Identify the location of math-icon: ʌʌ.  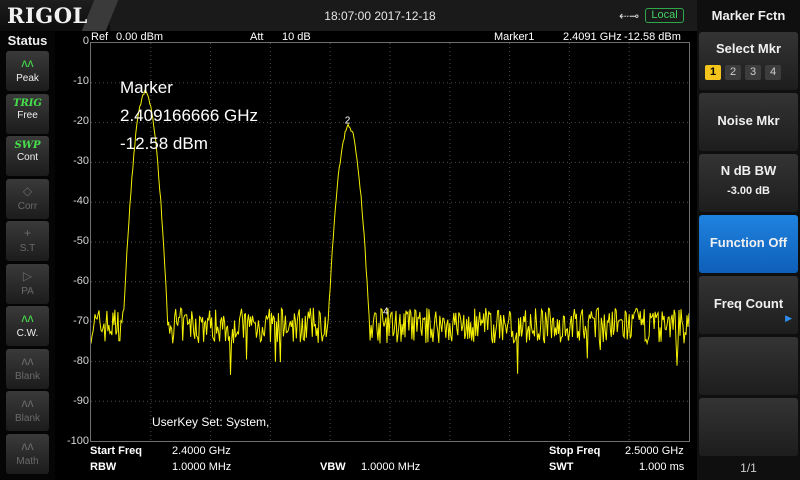
(27, 445).